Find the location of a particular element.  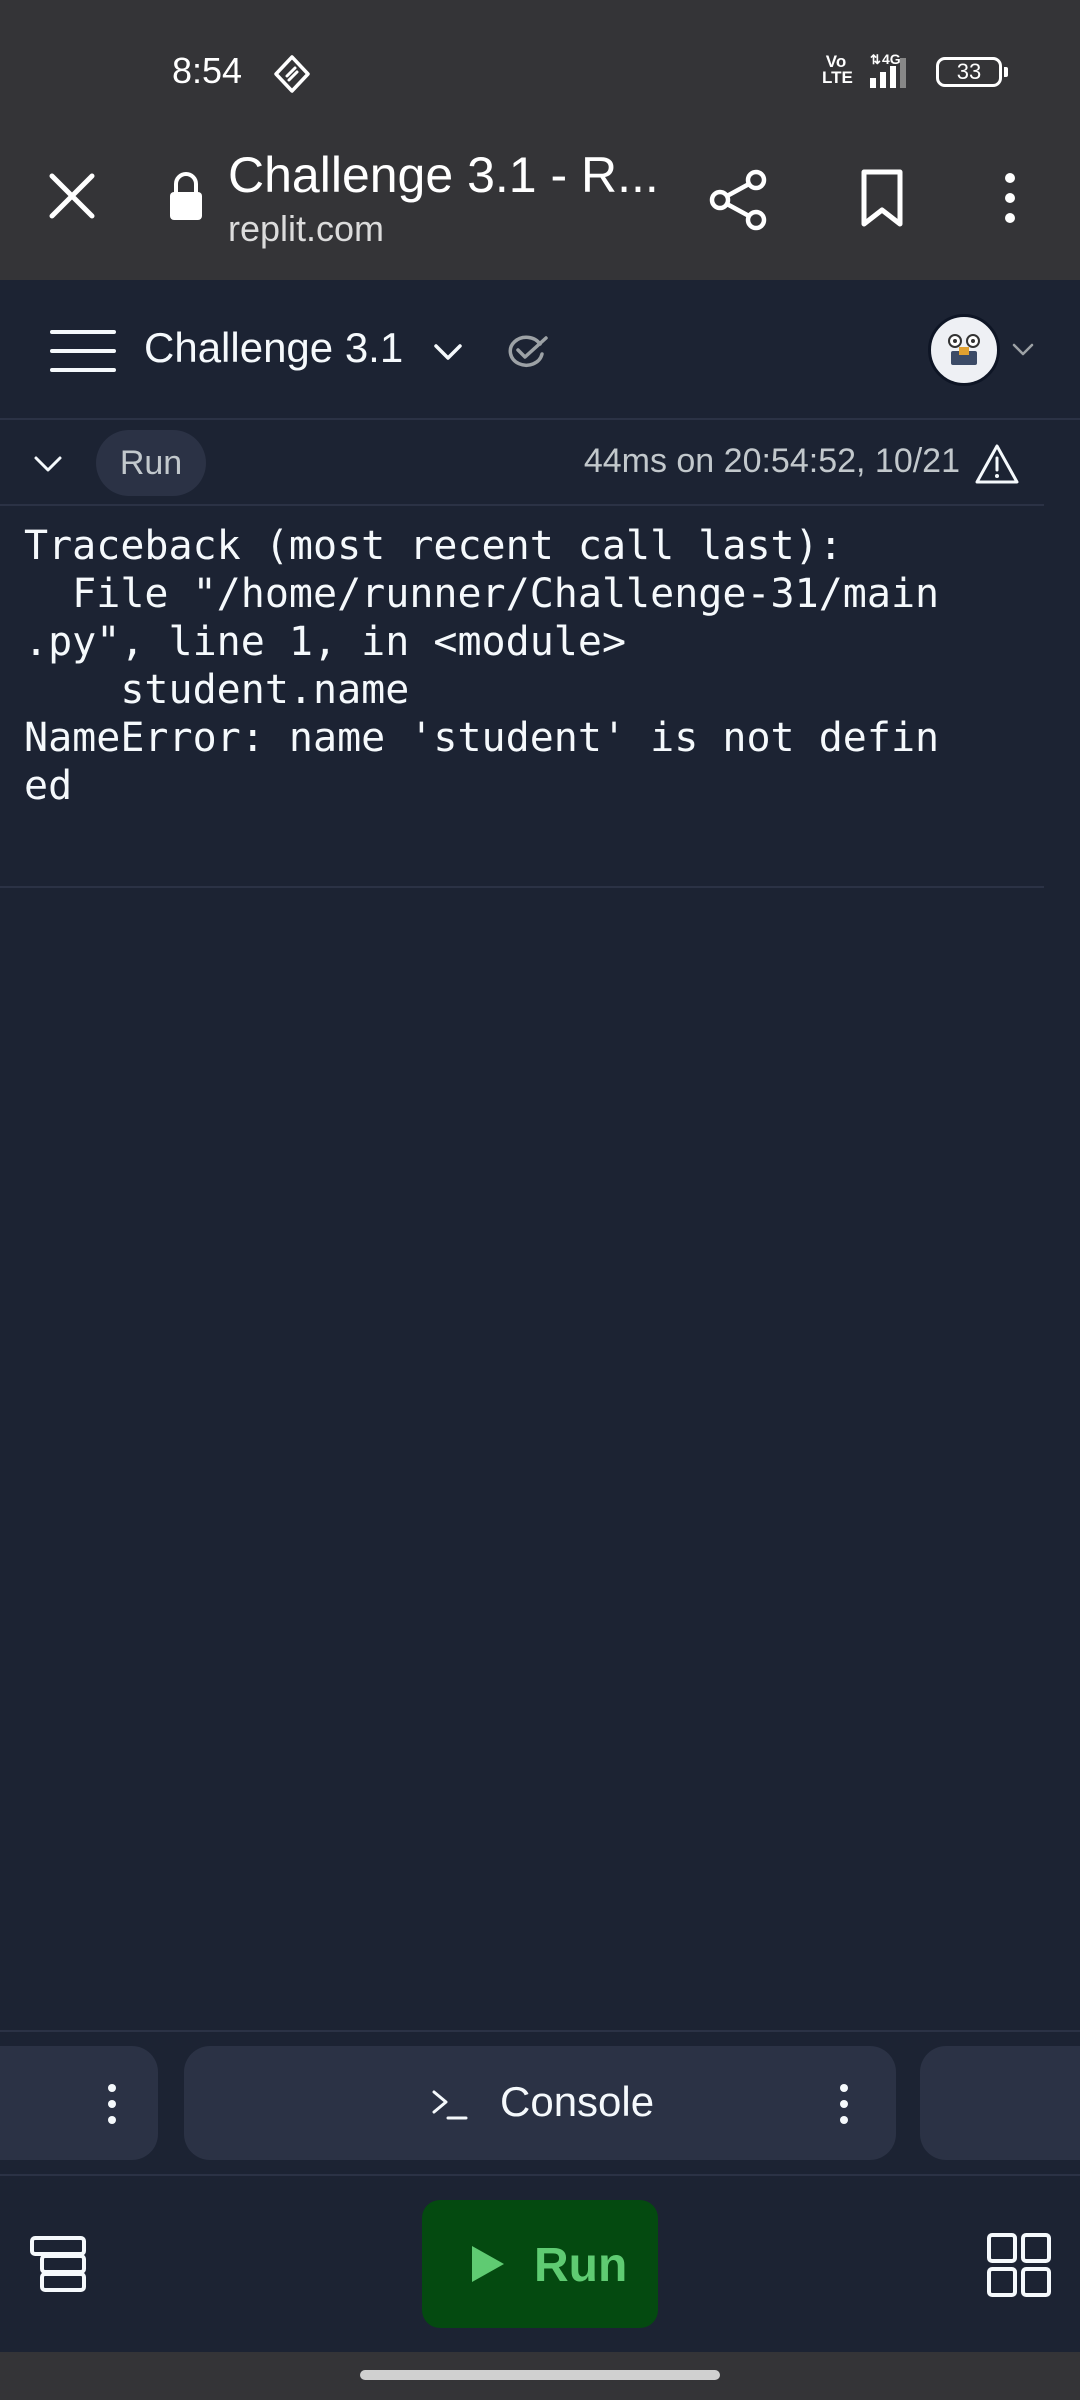

tabs-divider is located at coordinates (540, 2031).